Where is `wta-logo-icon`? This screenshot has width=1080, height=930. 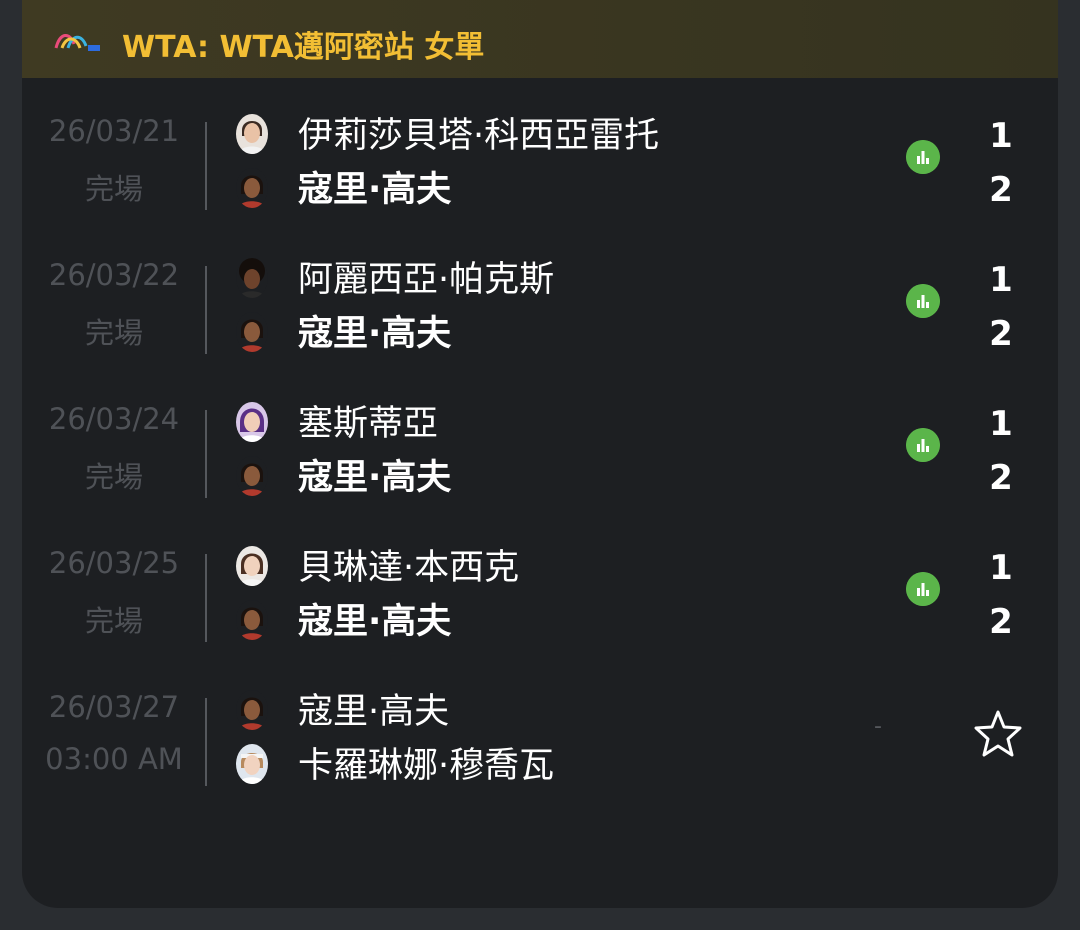 wta-logo-icon is located at coordinates (77, 42).